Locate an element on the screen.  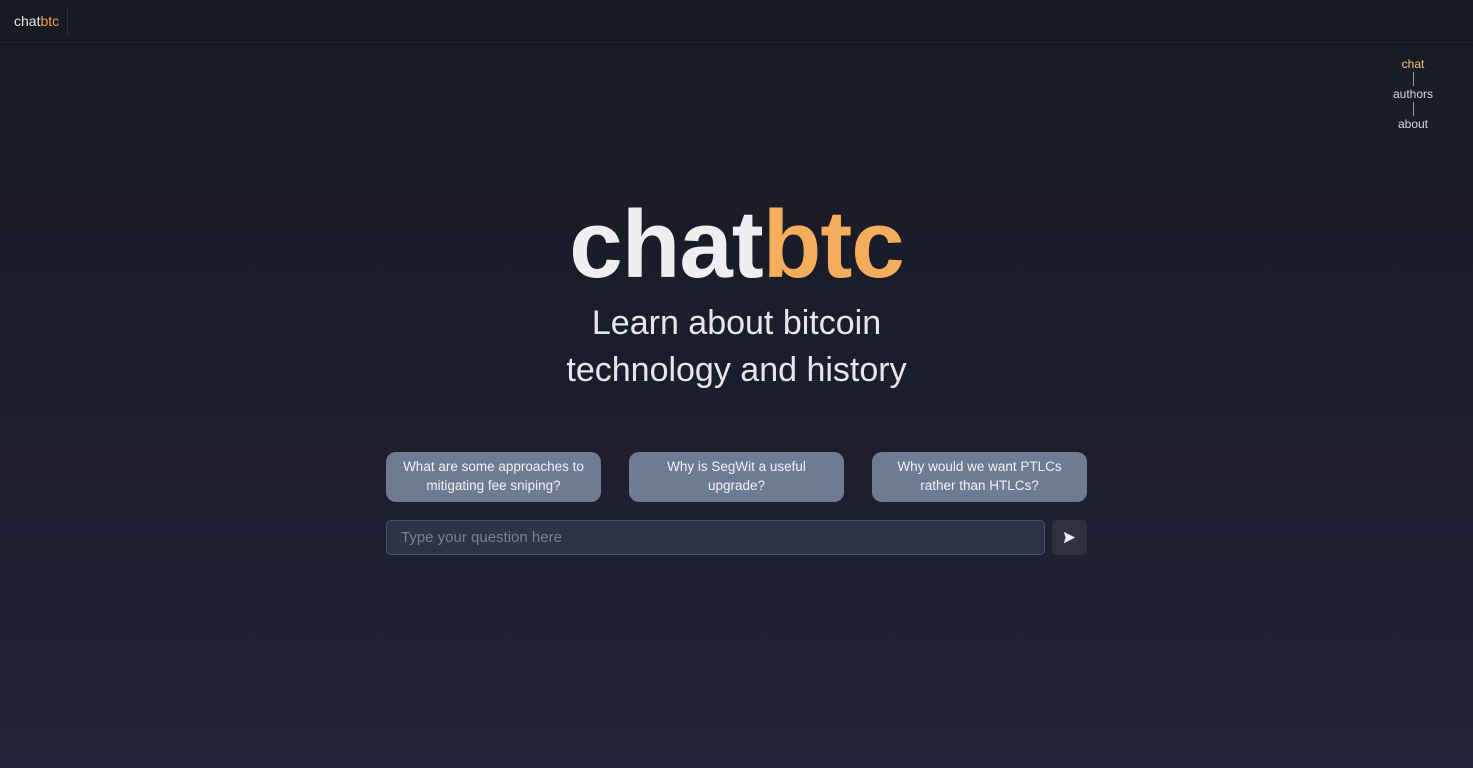
nav-item-authors: authors is located at coordinates (1413, 94).